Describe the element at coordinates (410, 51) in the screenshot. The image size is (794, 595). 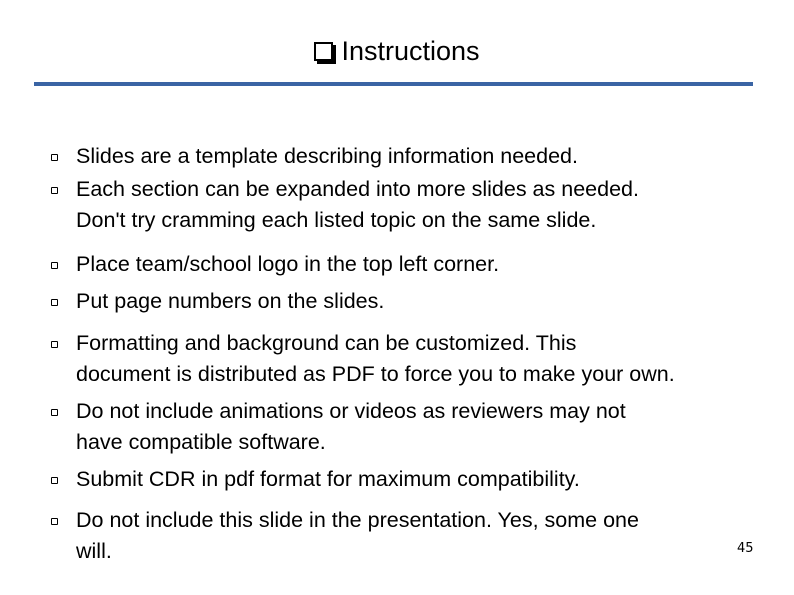
I see `slide-title-text: Instructions` at that location.